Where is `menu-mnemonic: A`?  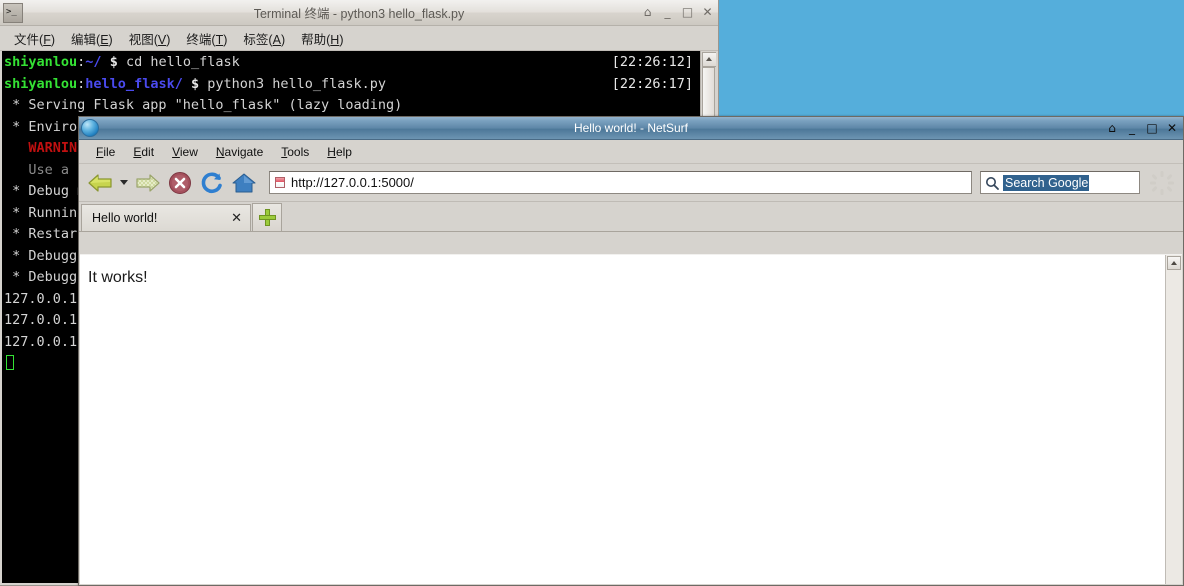
menu-mnemonic: A is located at coordinates (276, 39).